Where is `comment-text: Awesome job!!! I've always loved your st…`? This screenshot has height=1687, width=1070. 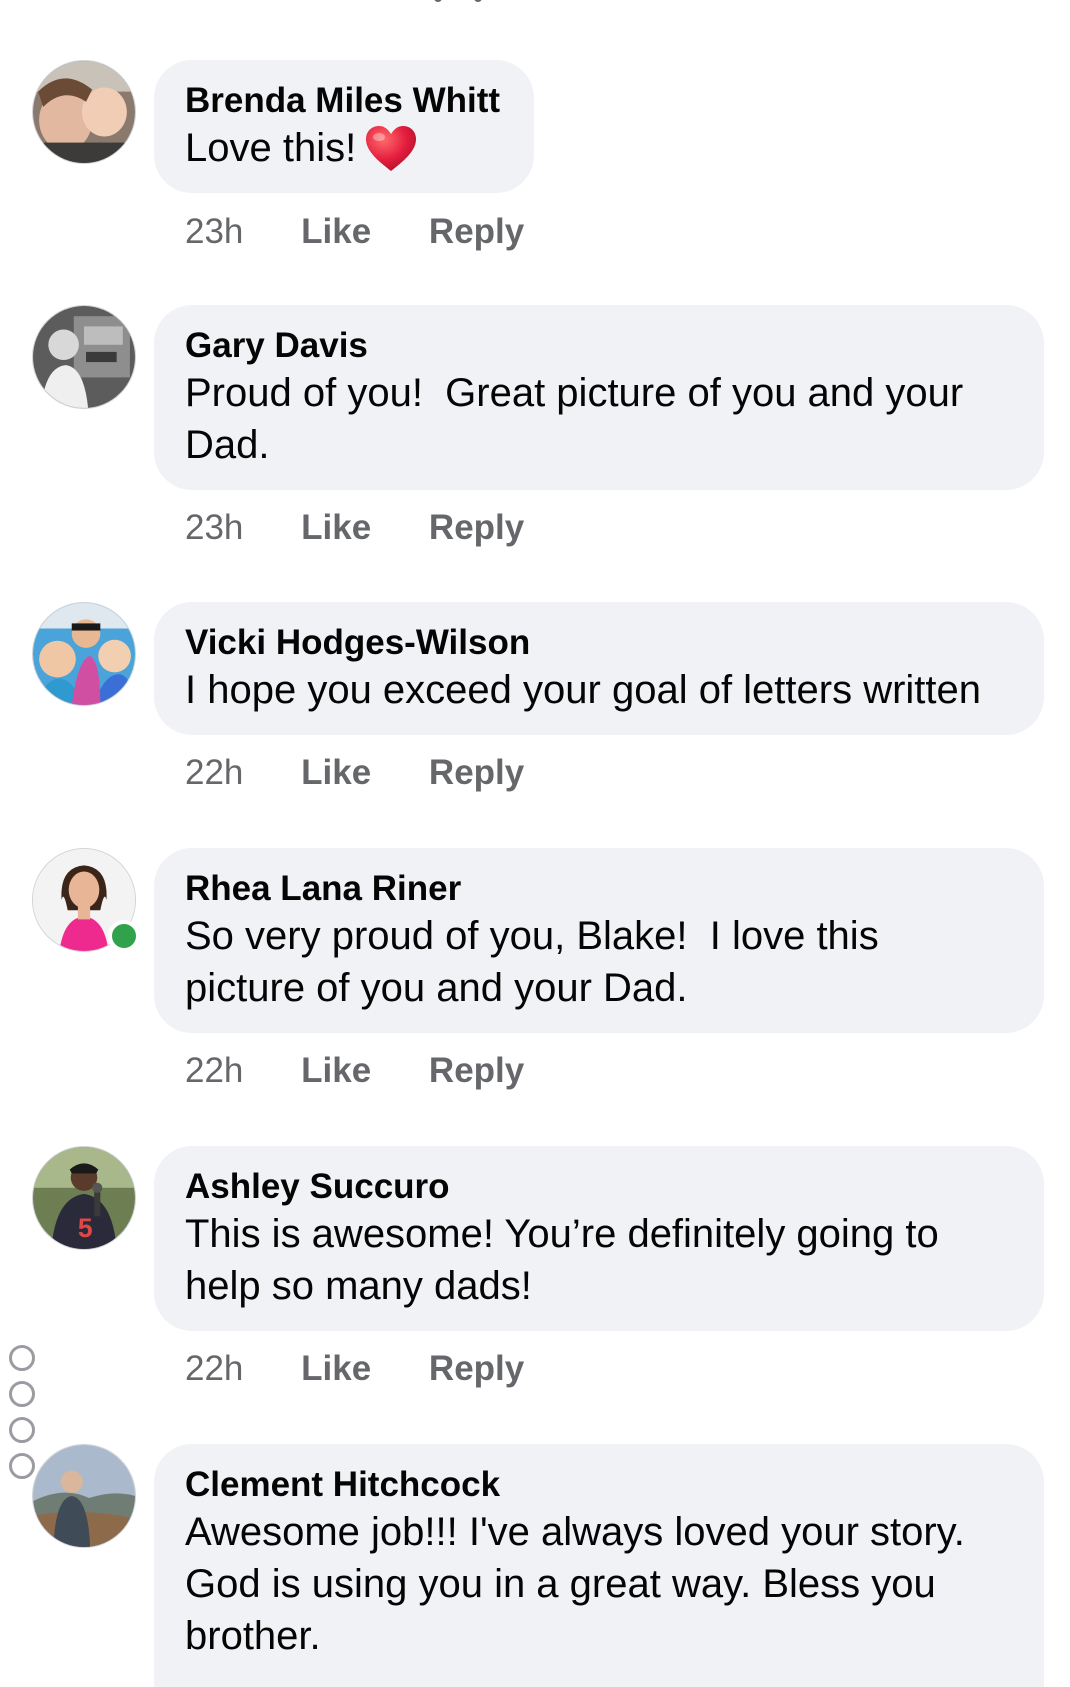 comment-text: Awesome job!!! I've always loved your st… is located at coordinates (580, 1584).